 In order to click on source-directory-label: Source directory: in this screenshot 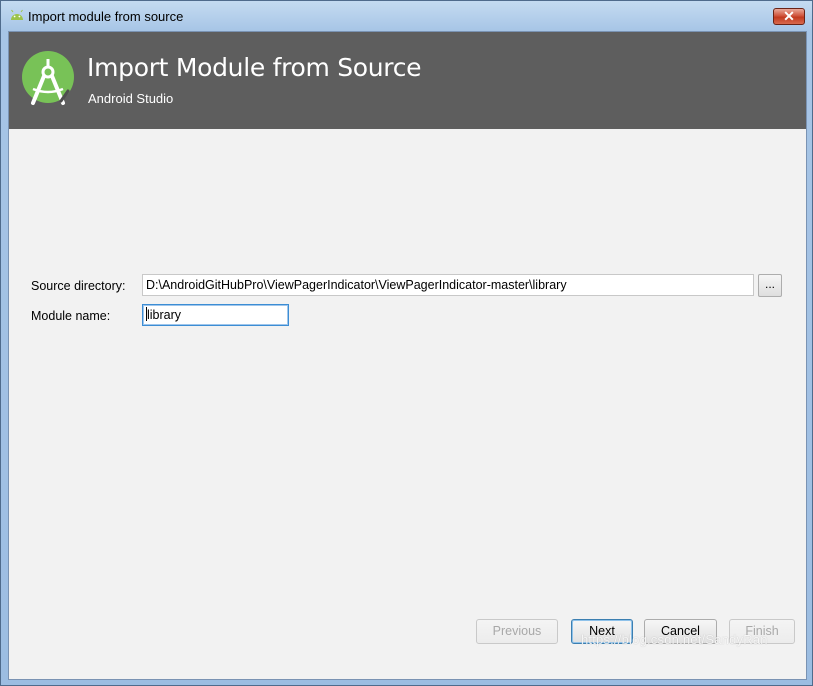, I will do `click(78, 286)`.